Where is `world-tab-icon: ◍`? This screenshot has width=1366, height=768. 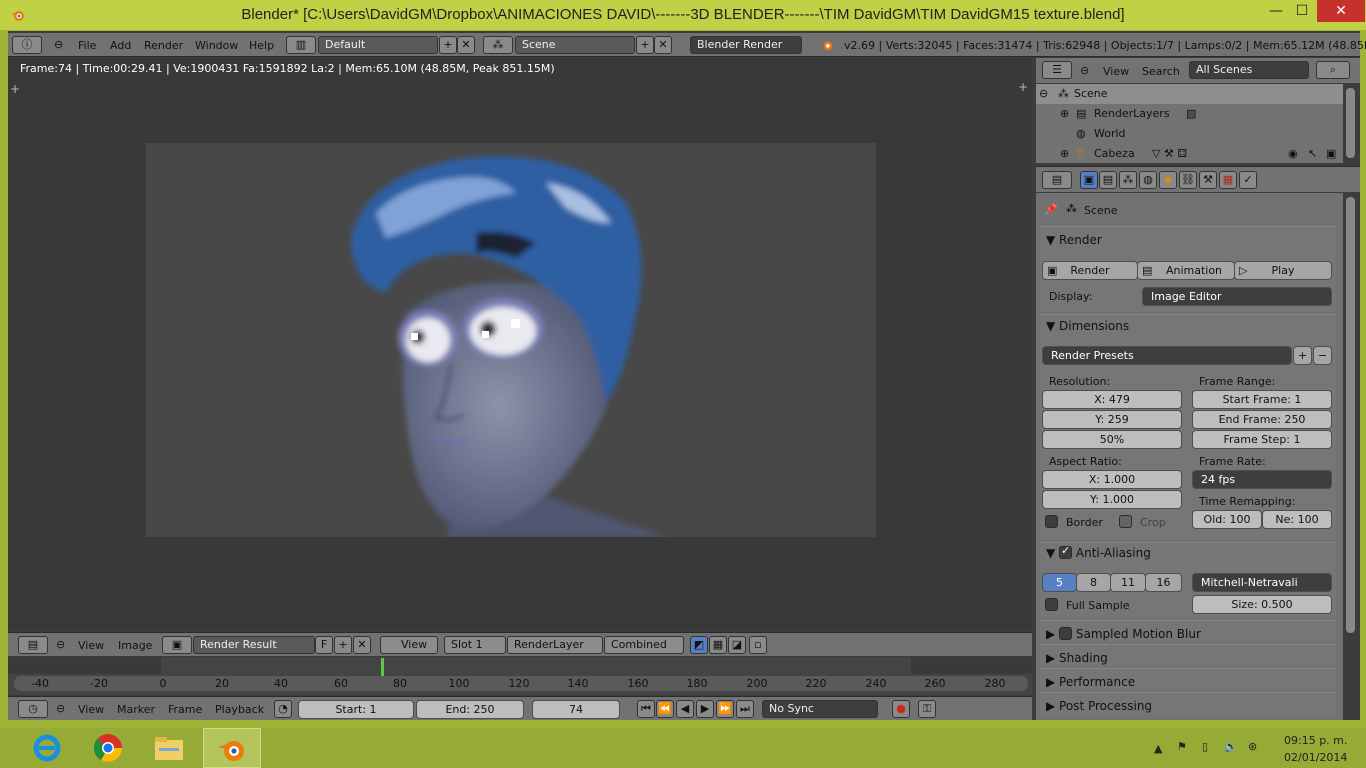 world-tab-icon: ◍ is located at coordinates (1148, 180).